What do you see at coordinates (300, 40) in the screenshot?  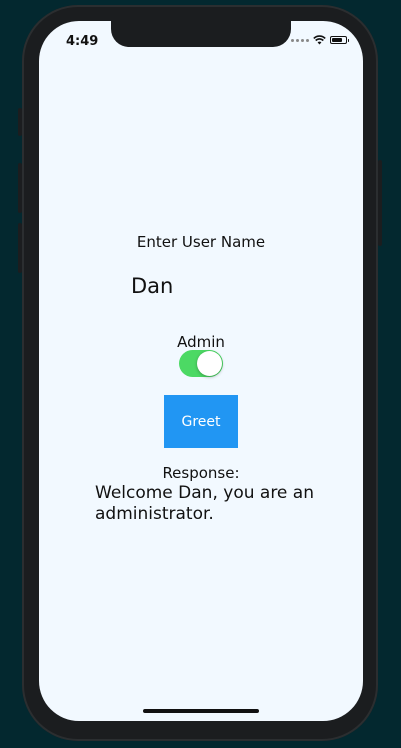 I see `signal-dots-icon` at bounding box center [300, 40].